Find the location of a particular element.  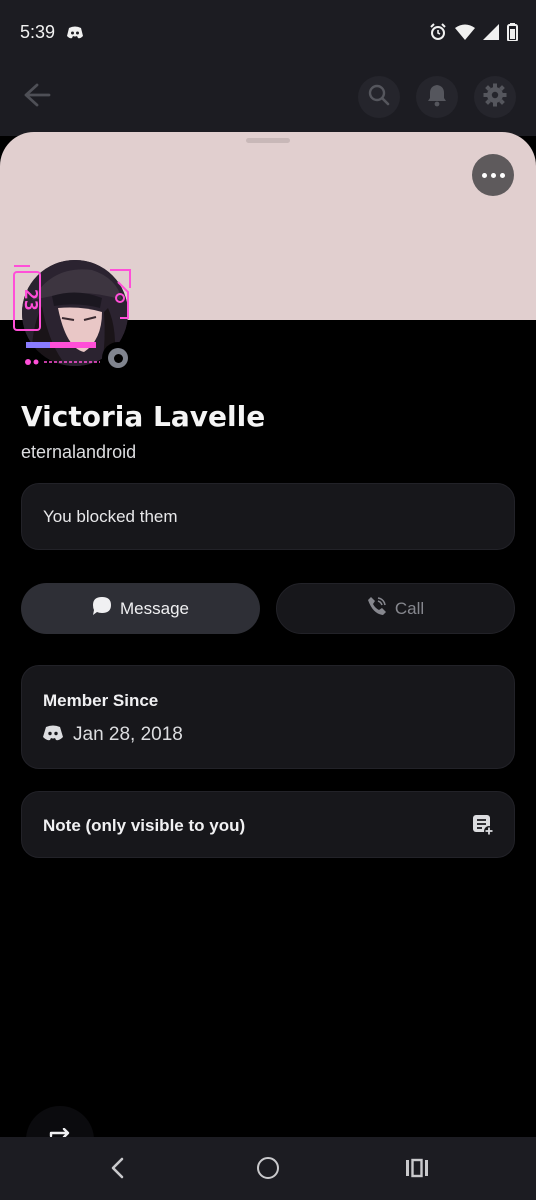

nav-recents-button is located at coordinates (417, 1170).